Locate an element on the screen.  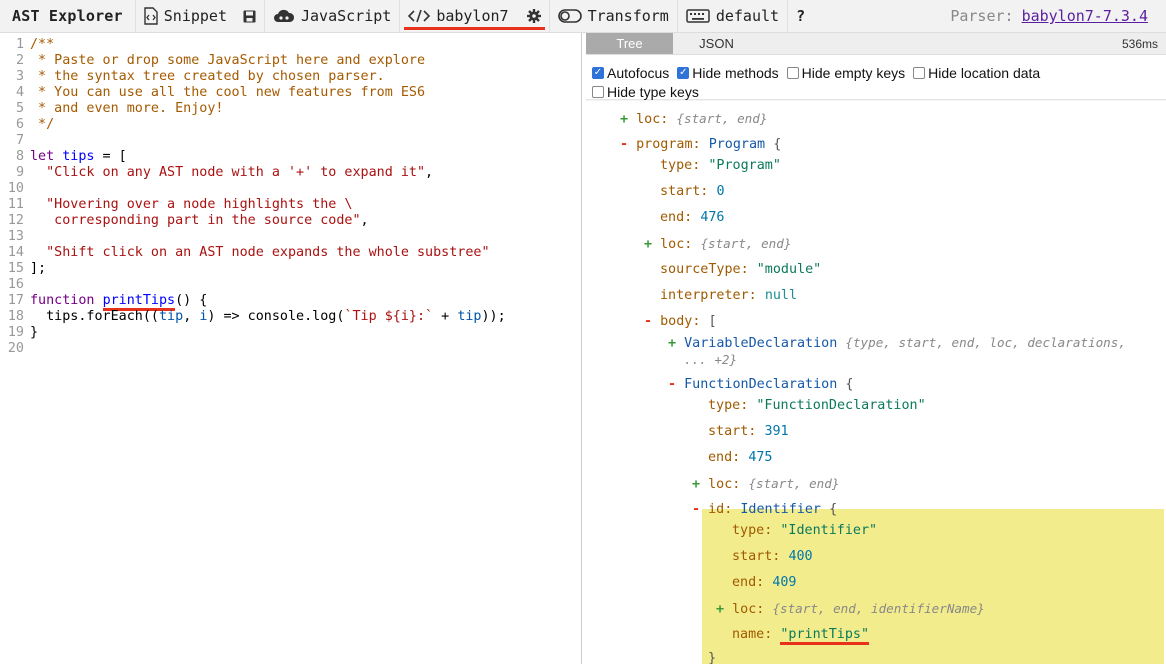
code-token: let is located at coordinates (42, 156).